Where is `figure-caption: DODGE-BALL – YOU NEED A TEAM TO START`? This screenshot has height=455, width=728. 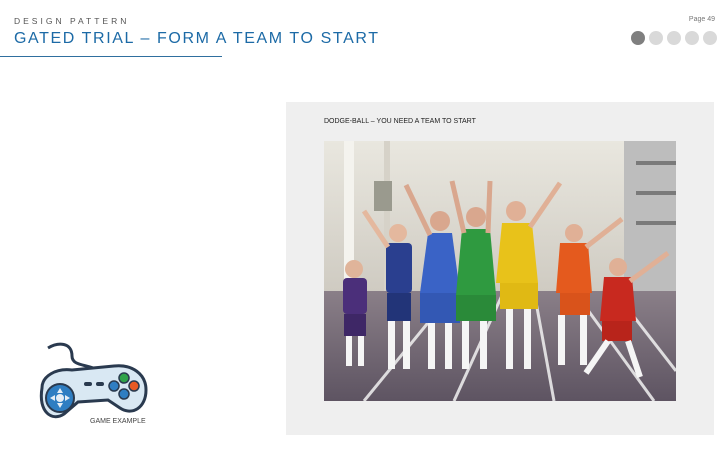
figure-caption: DODGE-BALL – YOU NEED A TEAM TO START is located at coordinates (400, 121).